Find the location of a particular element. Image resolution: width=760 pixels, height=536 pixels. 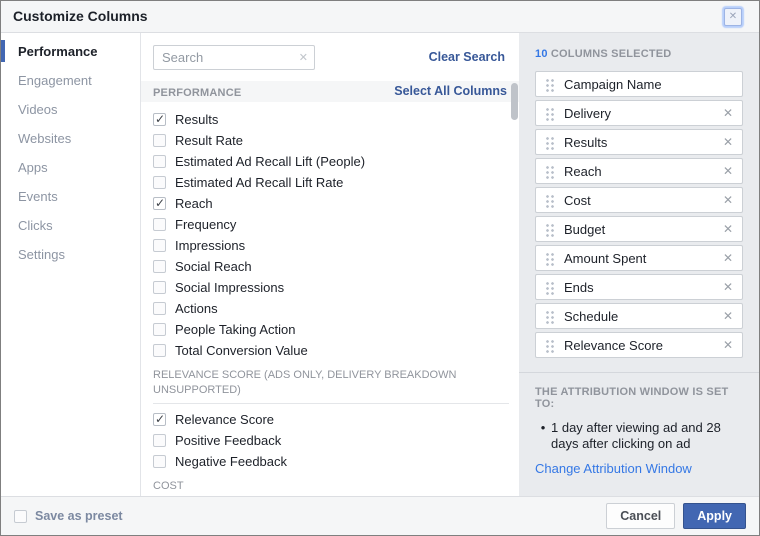

selected-column-label: Results is located at coordinates (586, 142).